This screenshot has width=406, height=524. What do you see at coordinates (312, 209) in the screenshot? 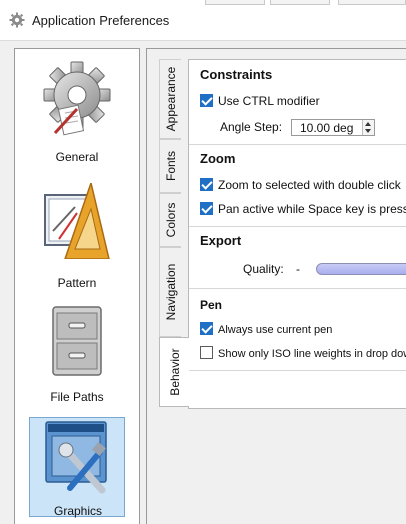
I see `pan-space-label: Pan active while Space key is pressed` at bounding box center [312, 209].